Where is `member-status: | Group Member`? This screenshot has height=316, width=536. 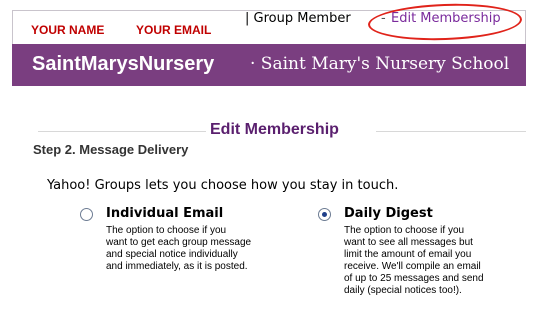
member-status: | Group Member is located at coordinates (298, 18).